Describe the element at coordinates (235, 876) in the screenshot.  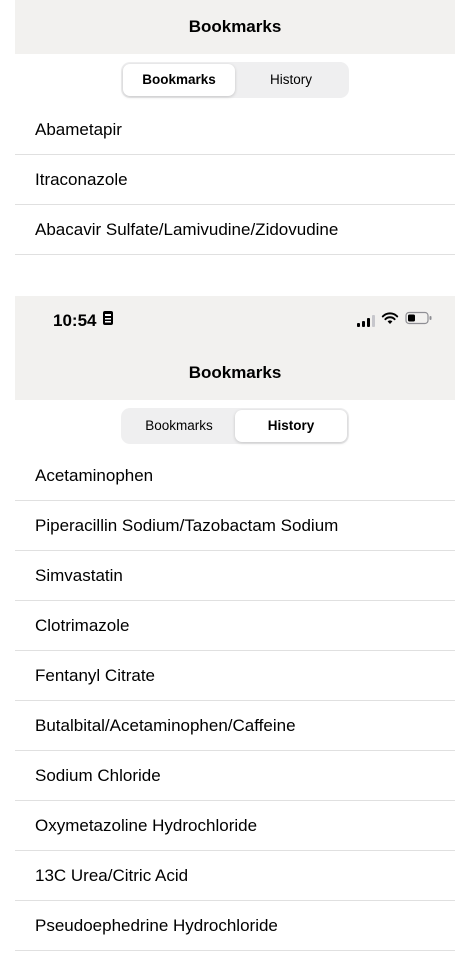
I see `list-item: 13C Urea/Citric Acid` at that location.